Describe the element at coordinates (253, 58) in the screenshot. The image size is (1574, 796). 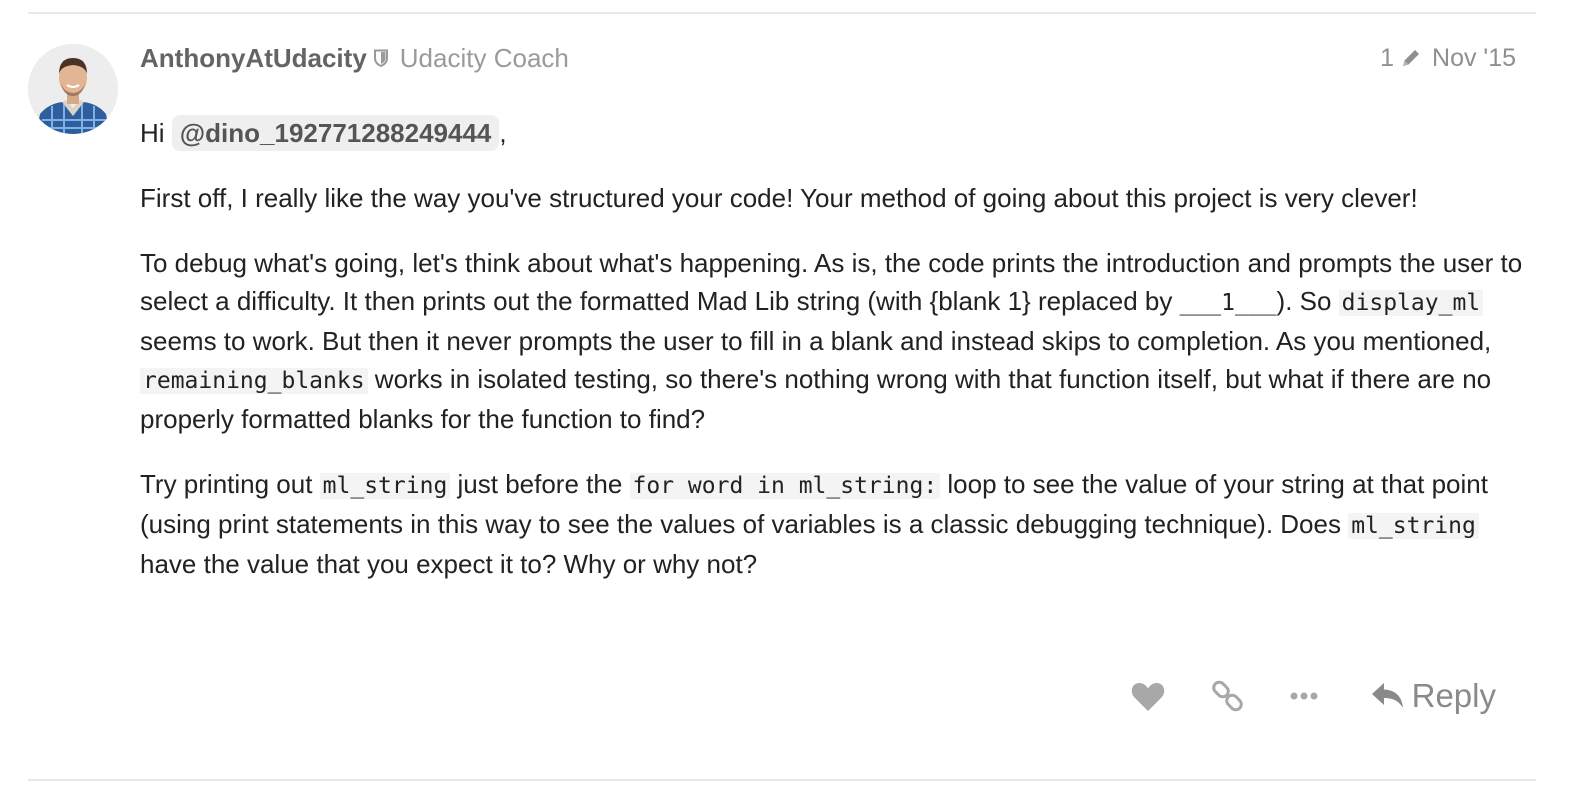
I see `username: AnthonyAtUdacity` at that location.